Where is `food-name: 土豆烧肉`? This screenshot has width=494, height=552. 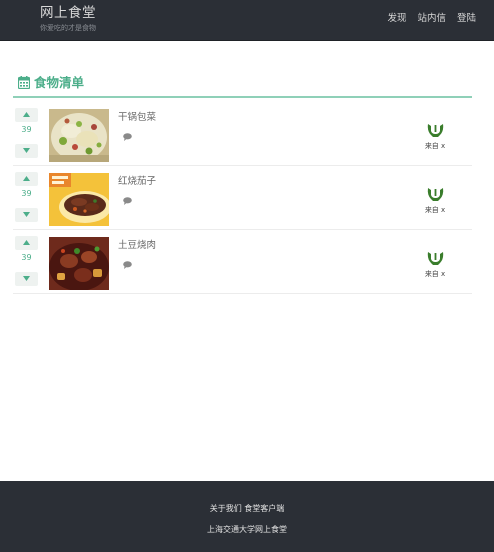
food-name: 土豆烧肉 is located at coordinates (137, 245).